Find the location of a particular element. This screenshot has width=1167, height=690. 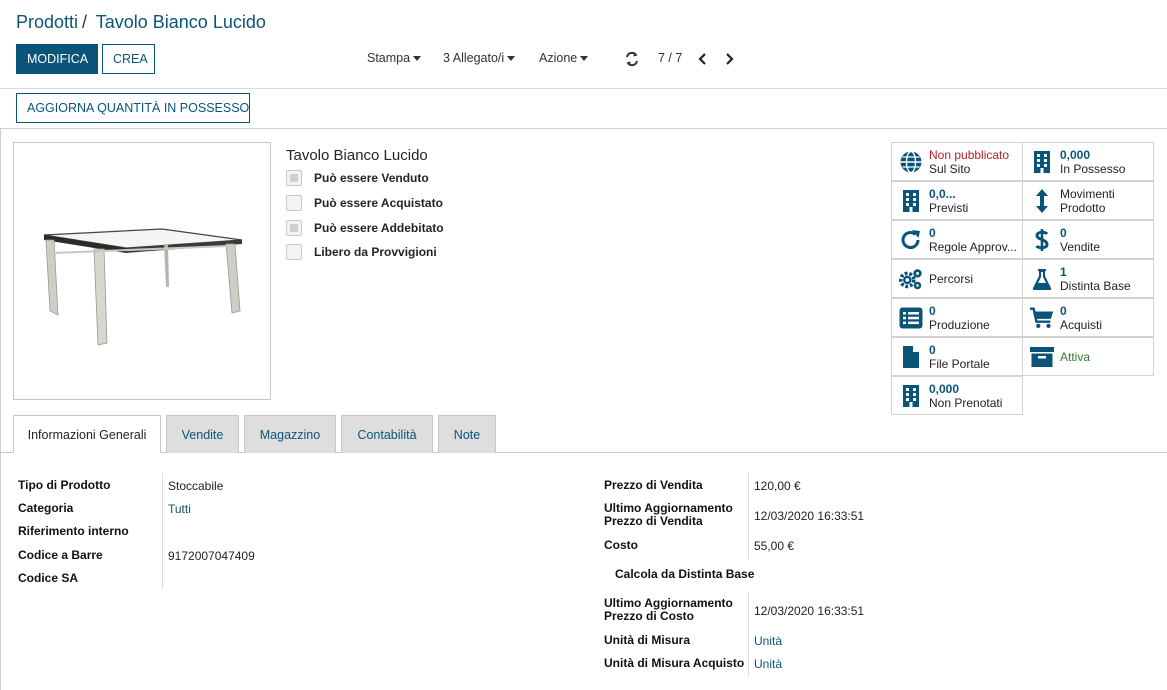

barcode-label: Codice a Barre is located at coordinates (60, 555).